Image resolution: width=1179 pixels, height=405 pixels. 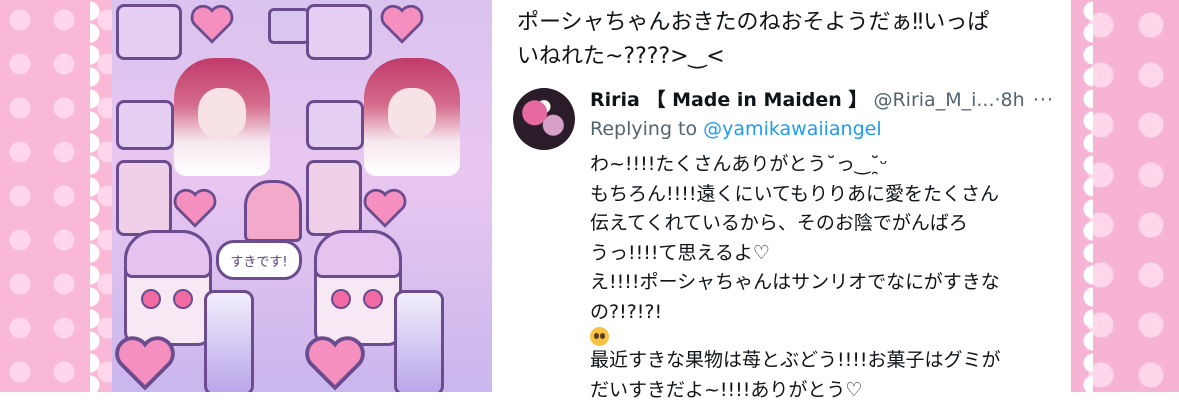 What do you see at coordinates (1013, 100) in the screenshot?
I see `timestamp: 8h` at bounding box center [1013, 100].